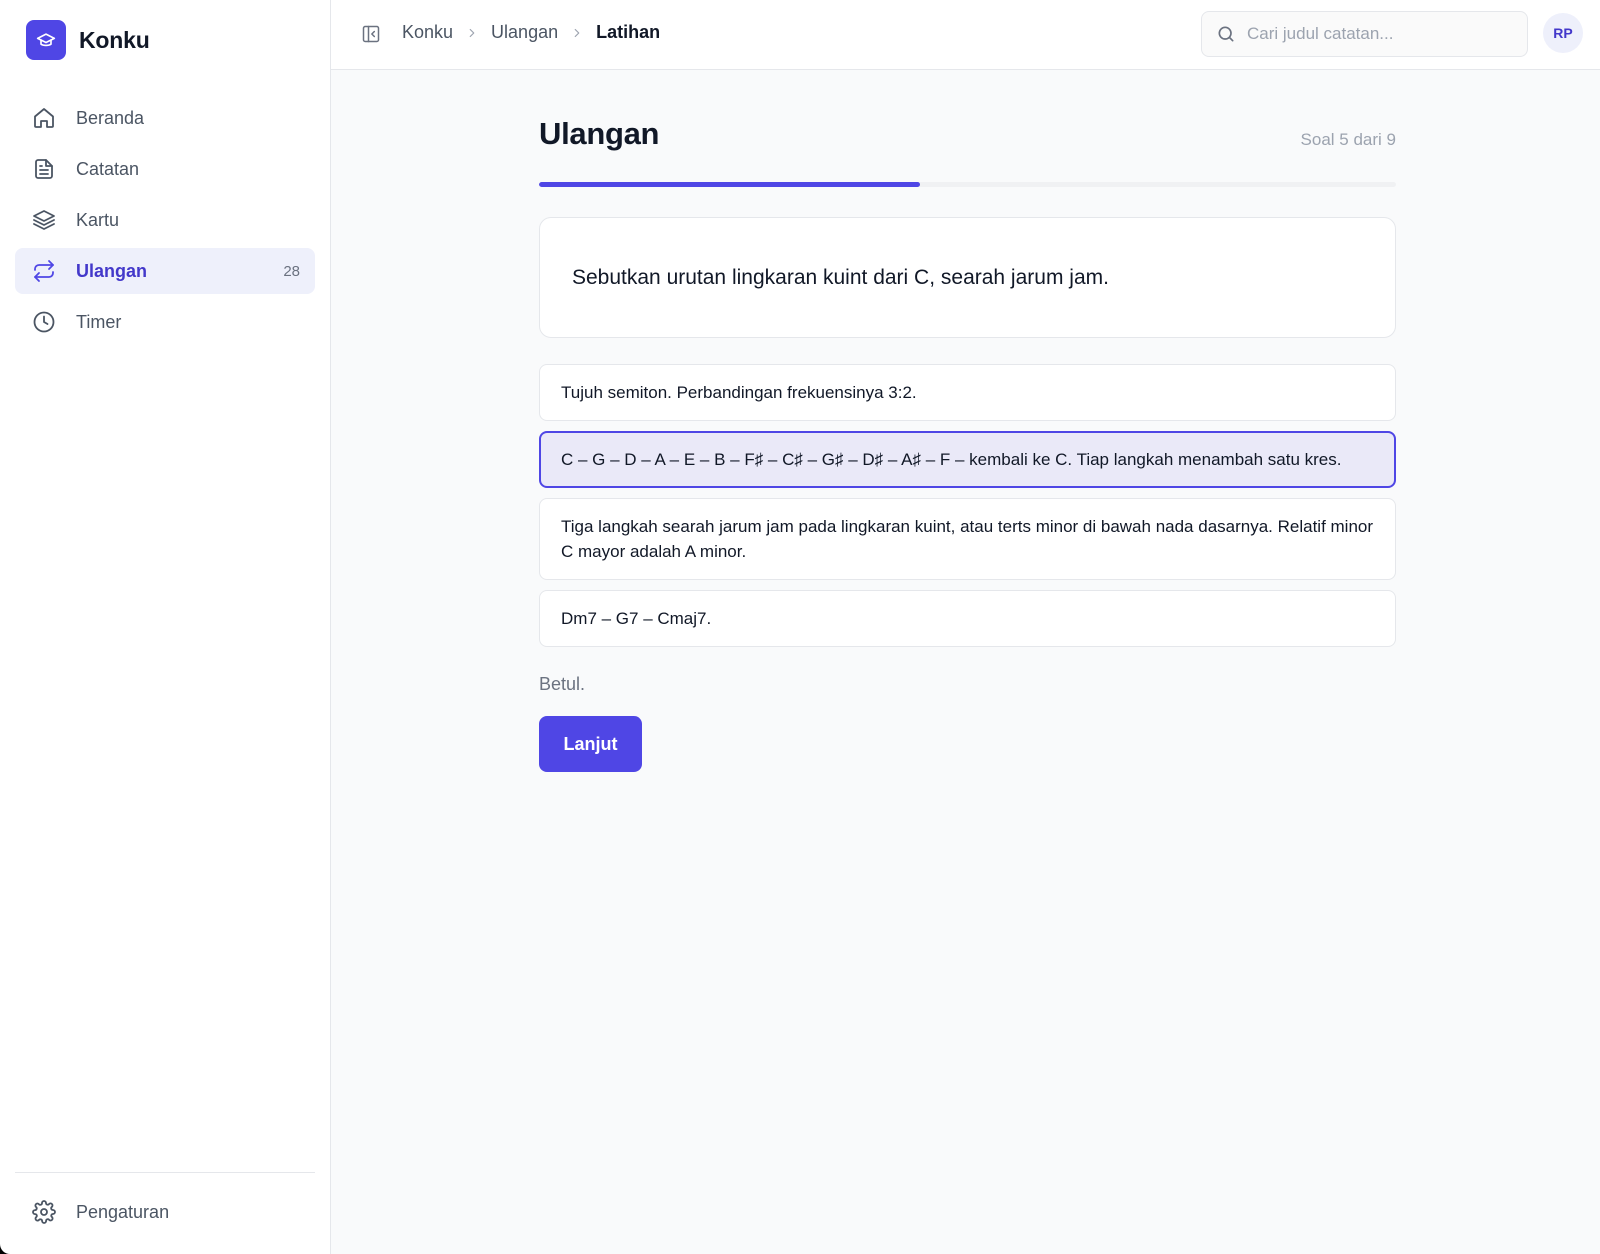  I want to click on sidebar-item-ulangan: Ulangan 28, so click(165, 271).